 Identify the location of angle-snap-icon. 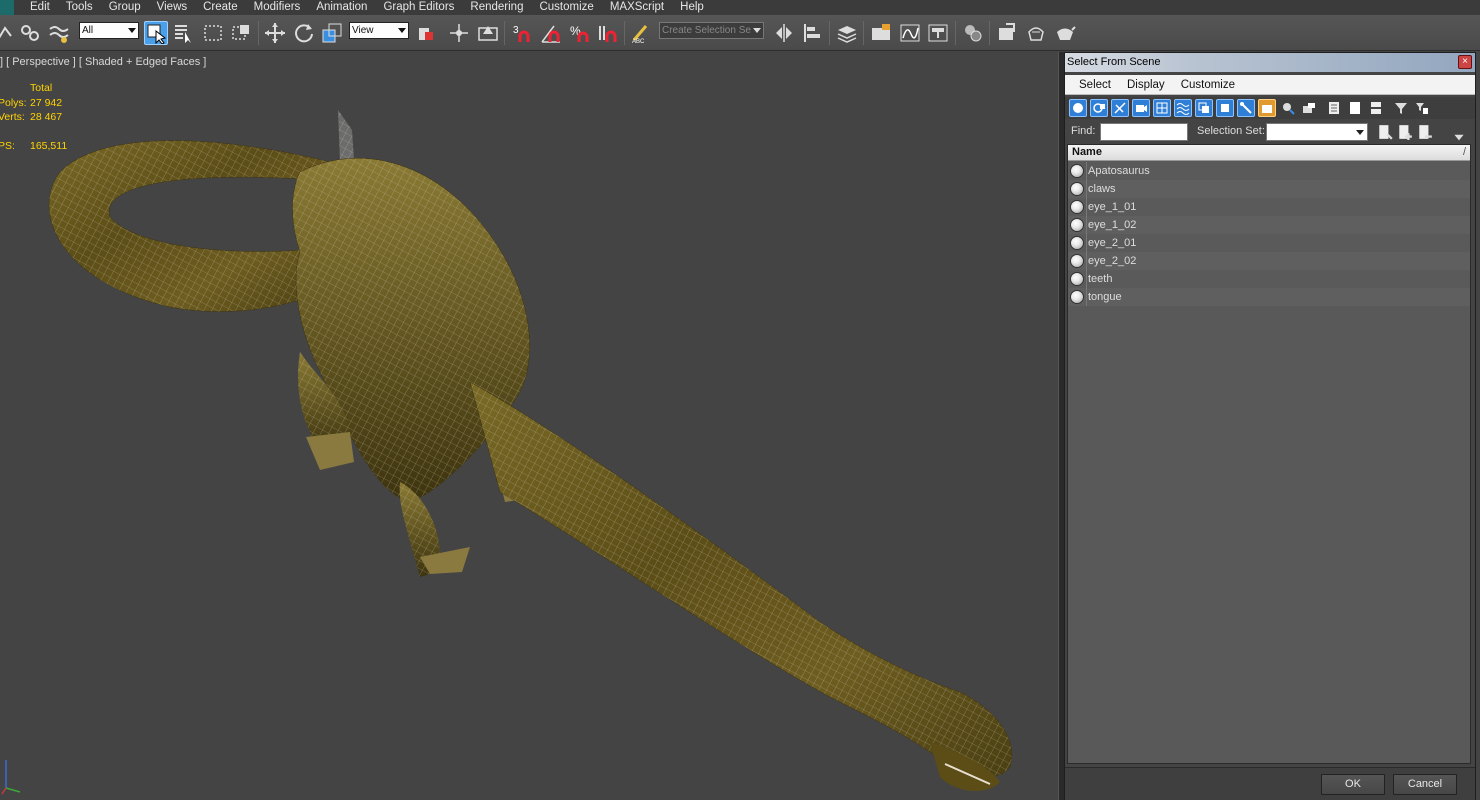
(551, 33).